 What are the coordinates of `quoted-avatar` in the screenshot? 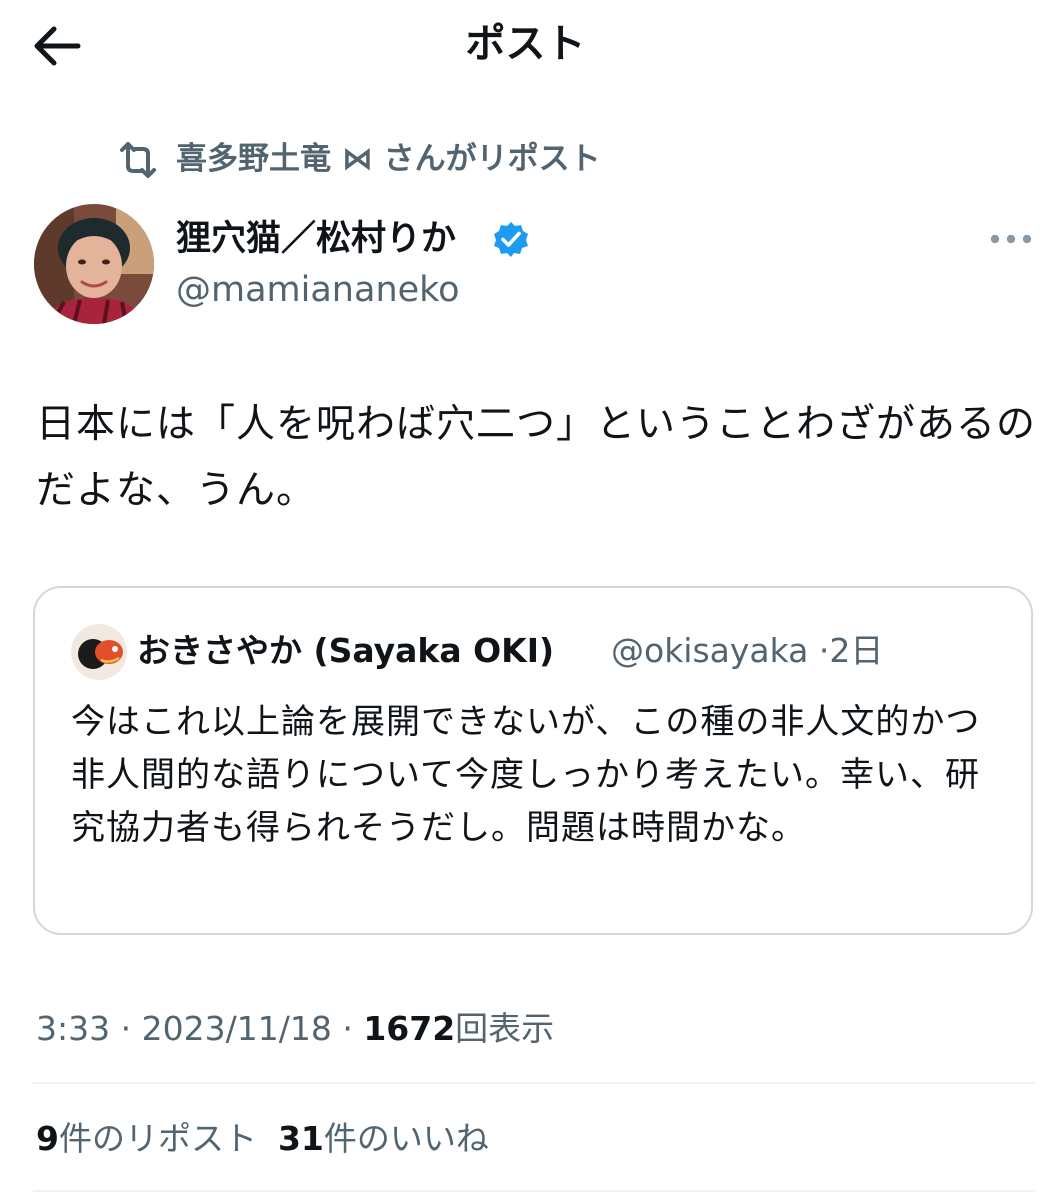 It's located at (99, 652).